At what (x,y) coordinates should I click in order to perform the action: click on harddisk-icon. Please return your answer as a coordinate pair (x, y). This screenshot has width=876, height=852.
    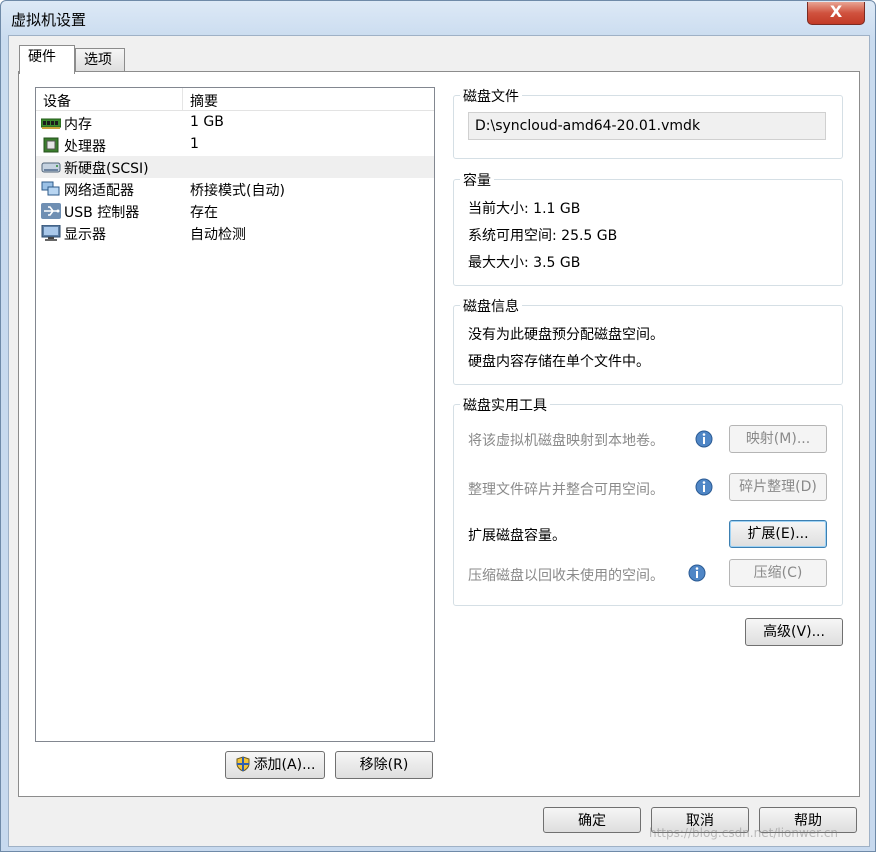
    Looking at the image, I should click on (51, 167).